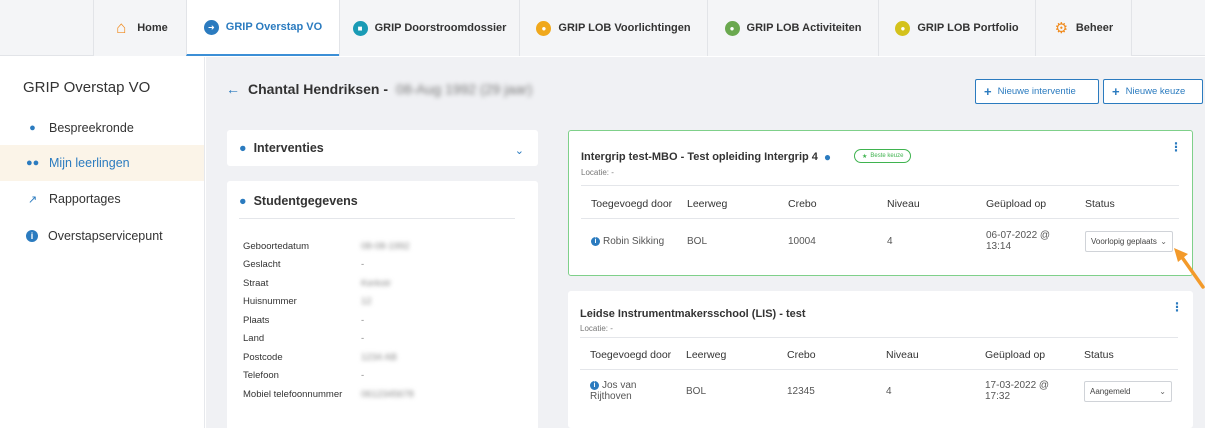  I want to click on sidebar-title: GRIP Overstap VO, so click(87, 87).